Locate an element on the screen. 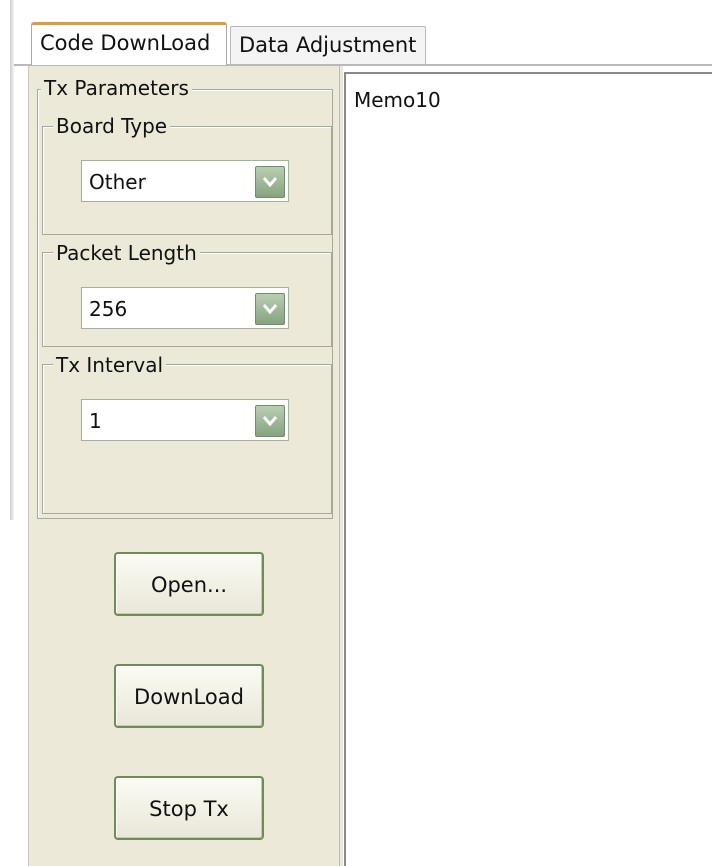  board-type-value: Other is located at coordinates (117, 182).